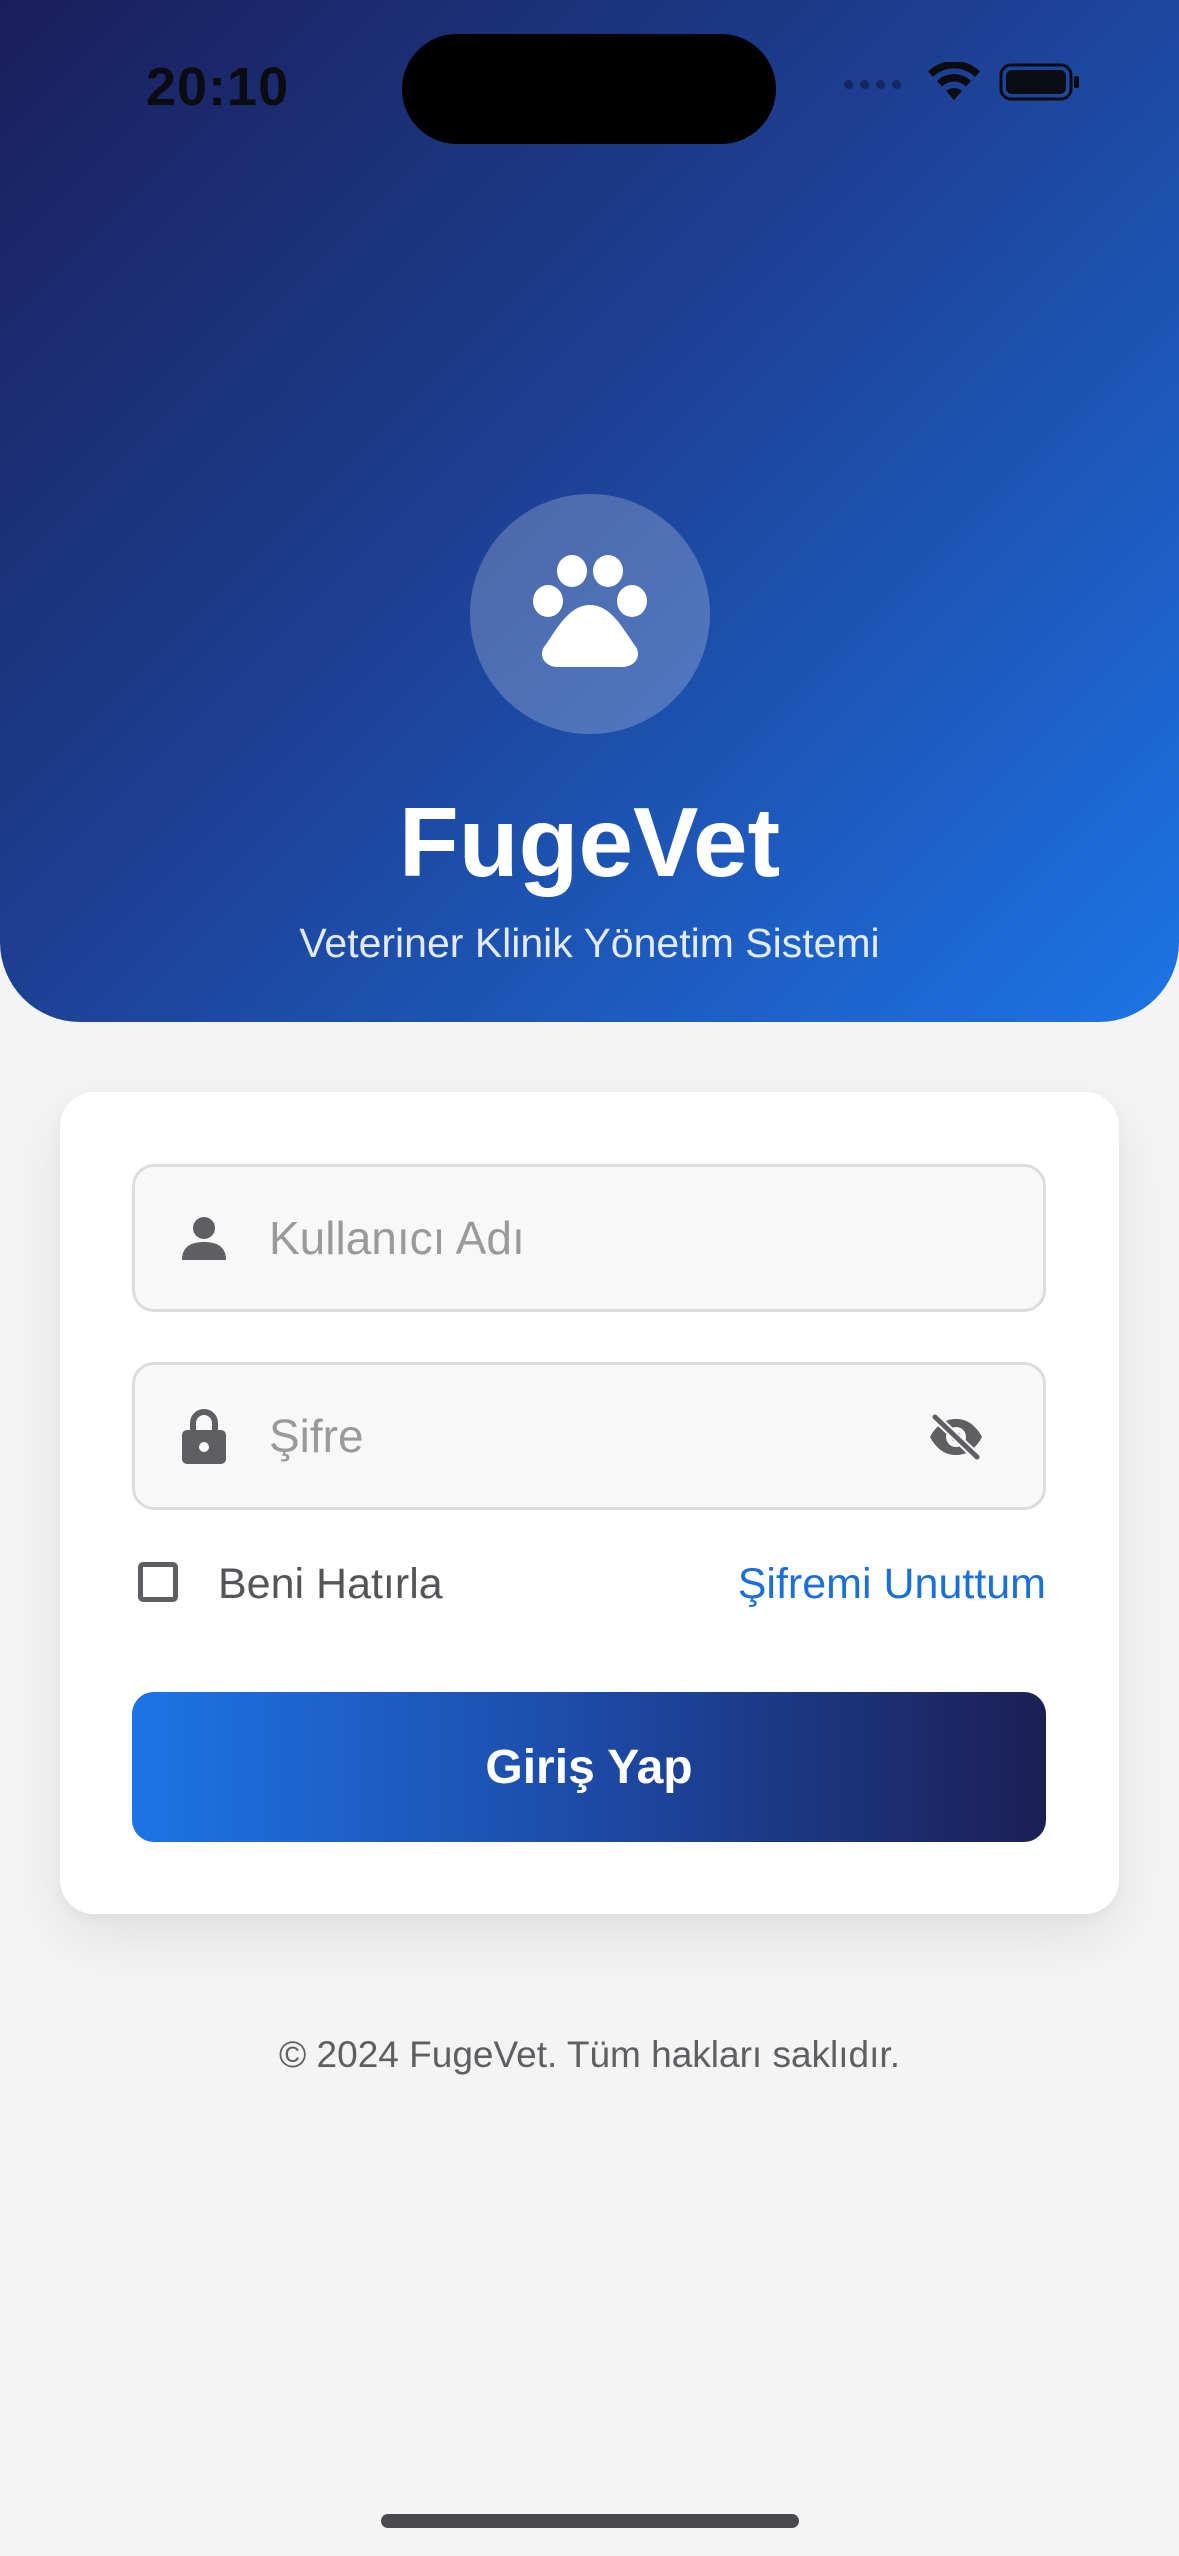 The height and width of the screenshot is (2556, 1179). I want to click on forgot-password-link: Şifremi Unuttum, so click(892, 1584).